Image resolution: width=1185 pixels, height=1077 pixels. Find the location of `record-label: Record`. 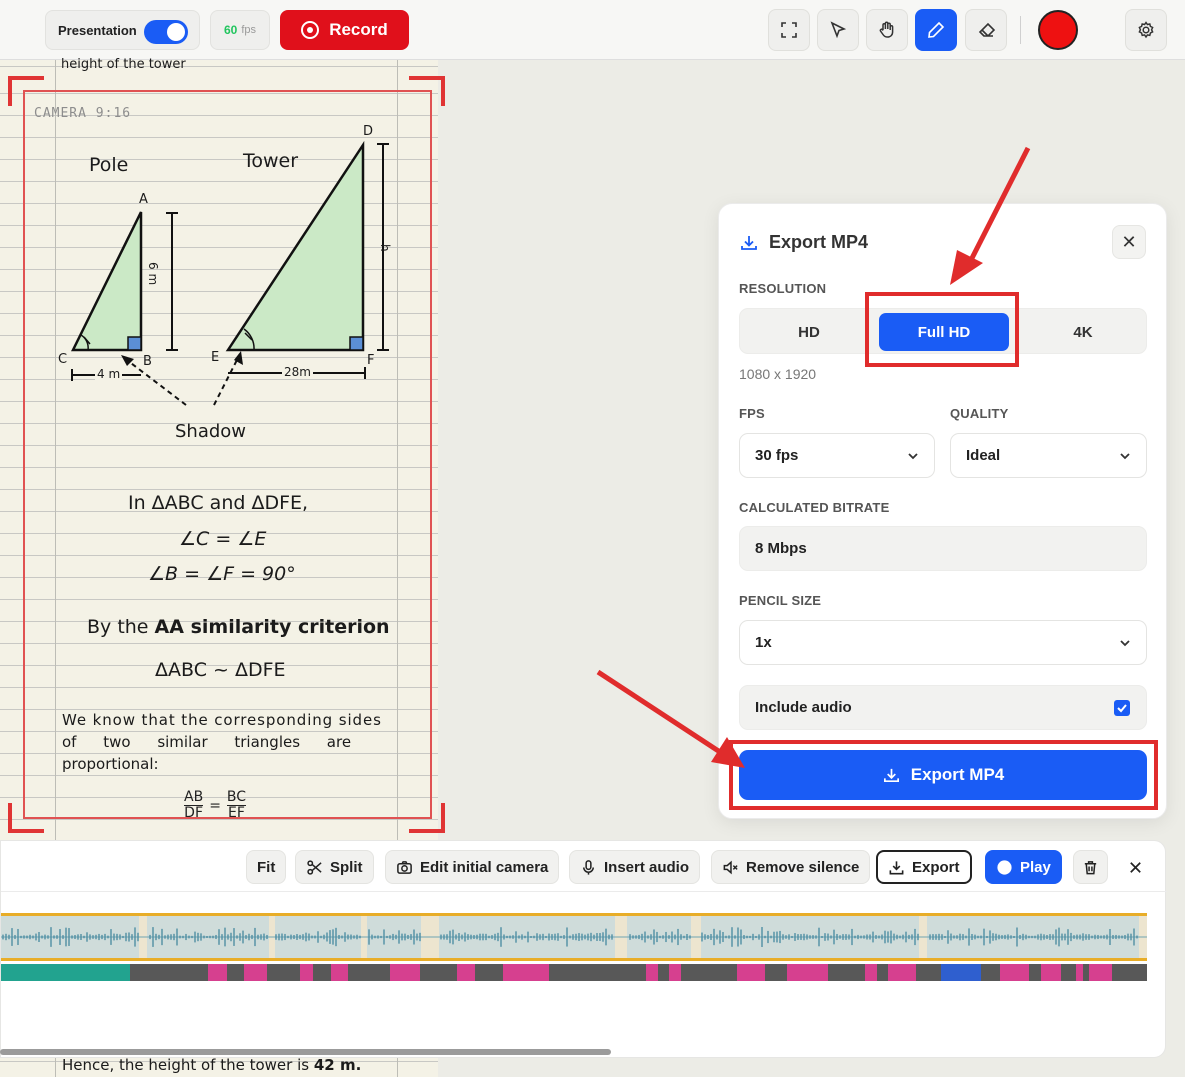

record-label: Record is located at coordinates (358, 29).